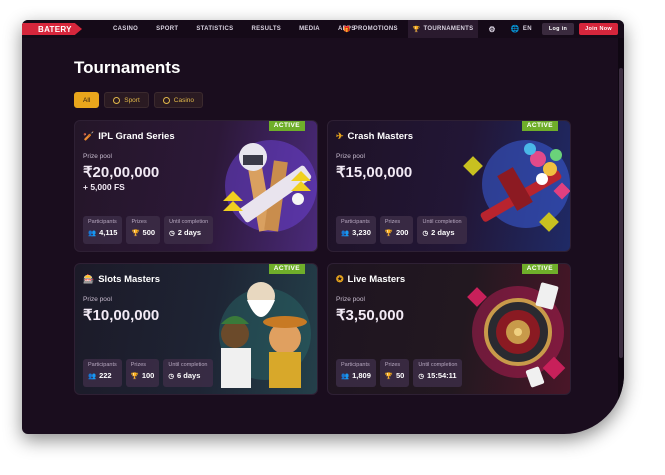  What do you see at coordinates (340, 136) in the screenshot?
I see `plane-icon: ✈` at bounding box center [340, 136].